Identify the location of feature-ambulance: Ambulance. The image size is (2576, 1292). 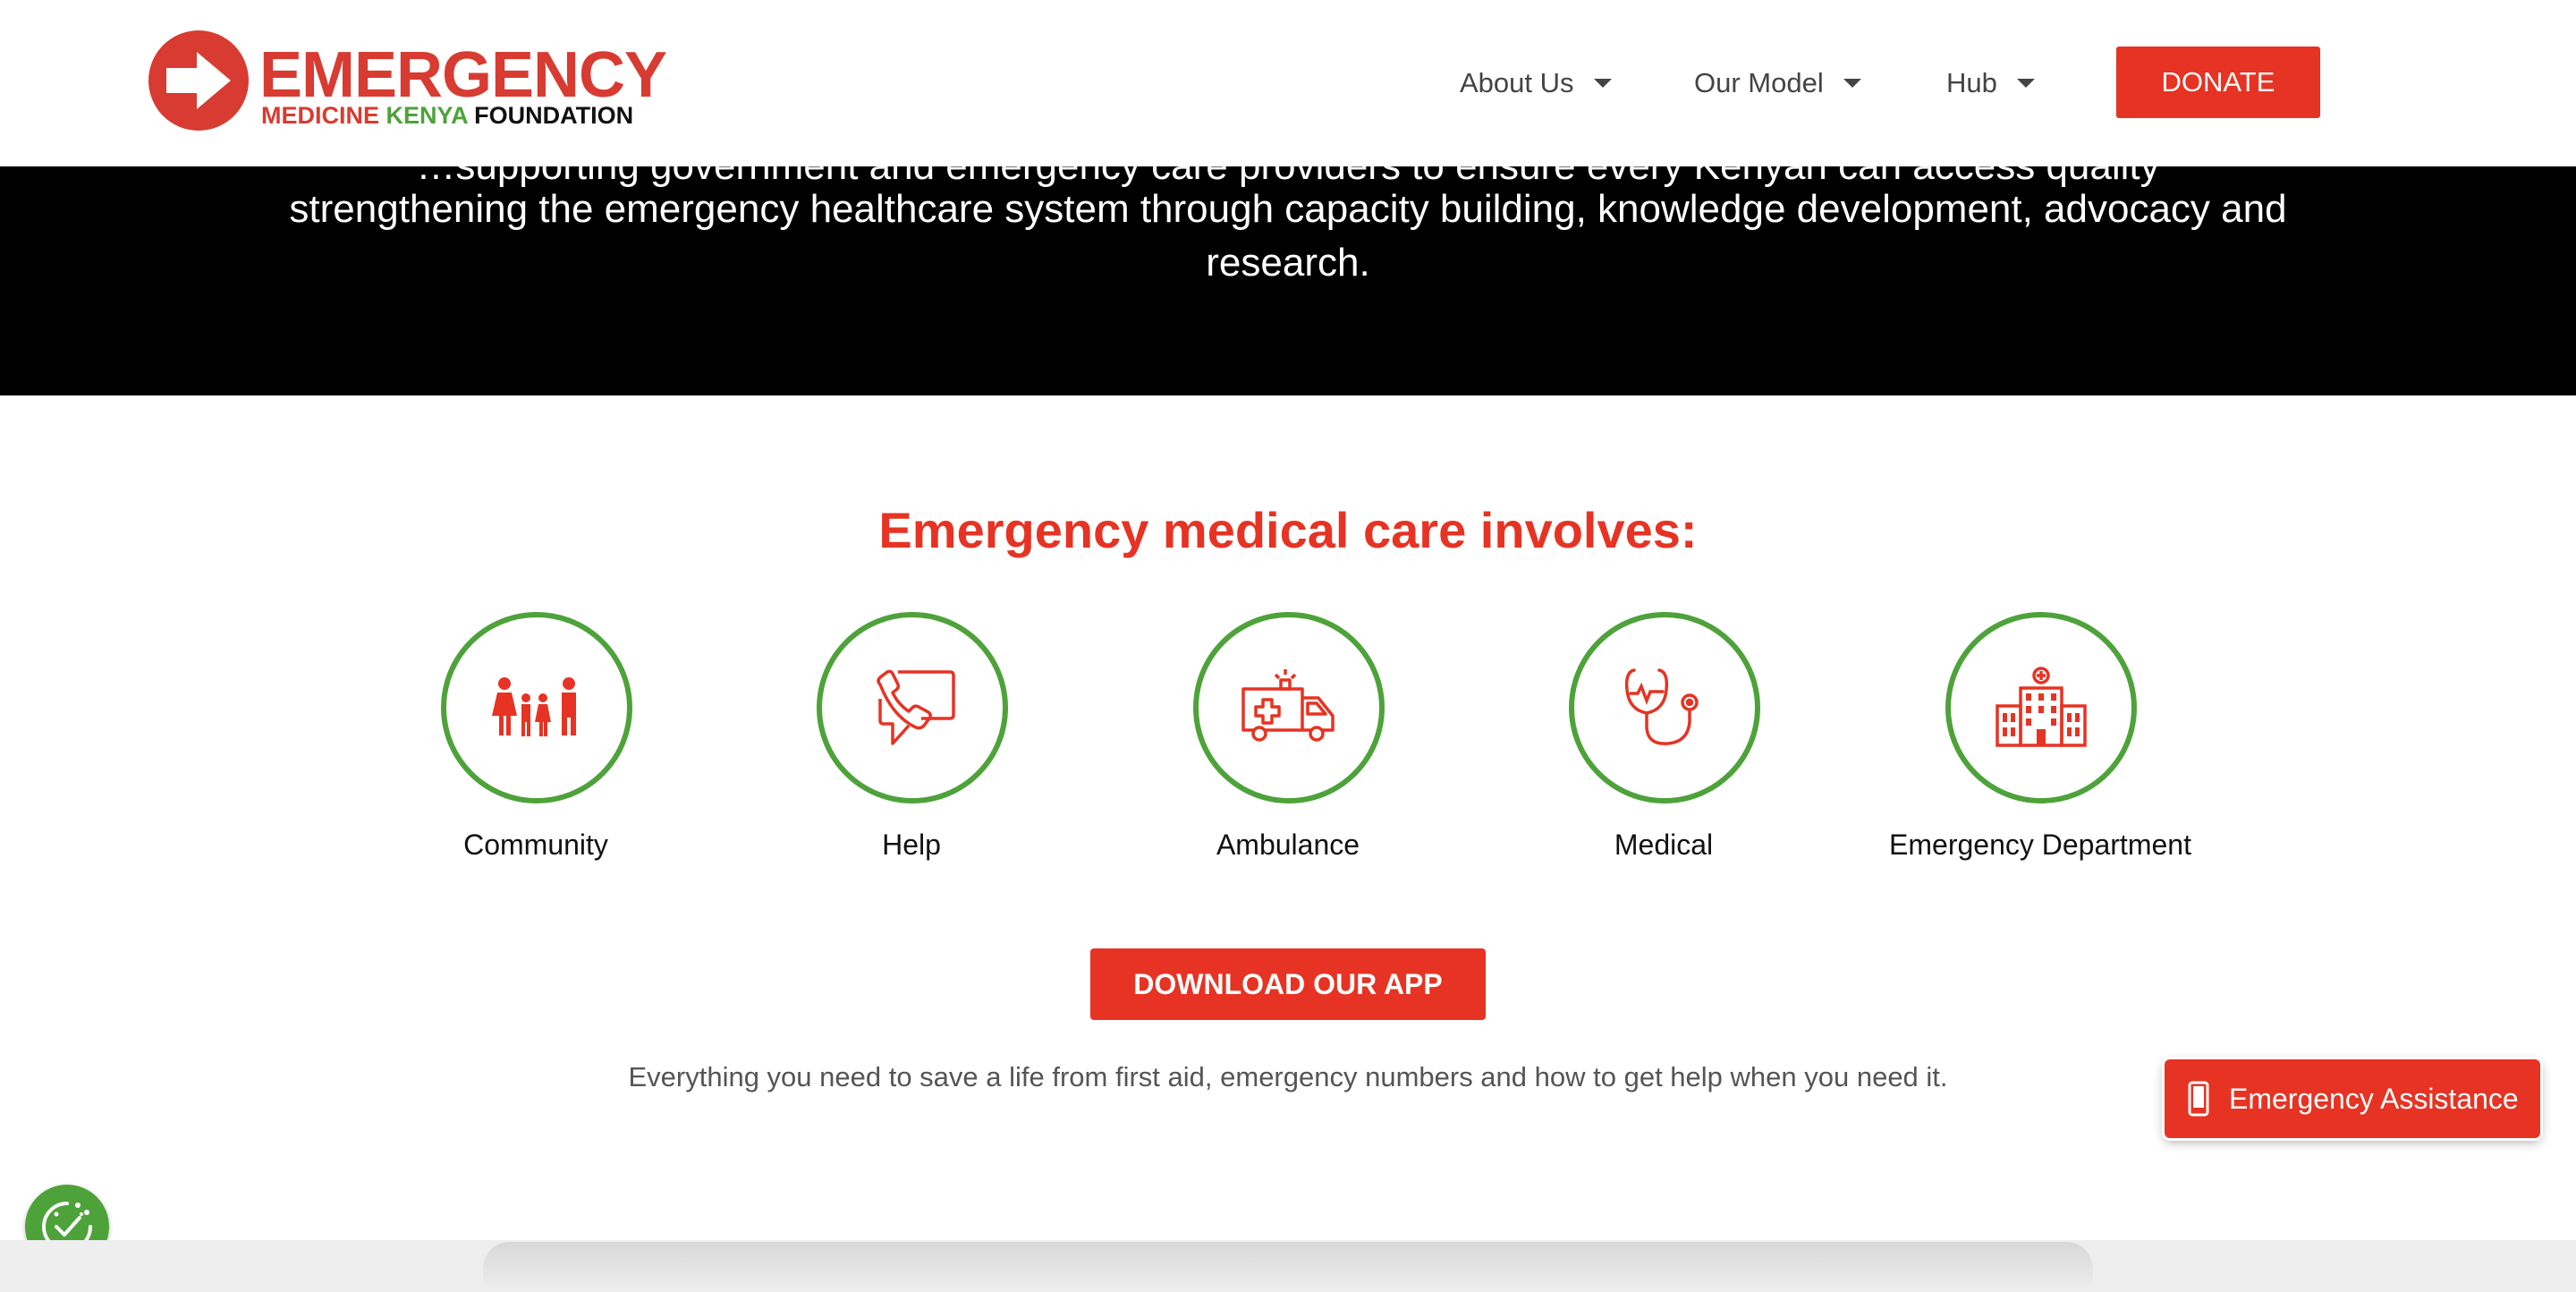
(1288, 746).